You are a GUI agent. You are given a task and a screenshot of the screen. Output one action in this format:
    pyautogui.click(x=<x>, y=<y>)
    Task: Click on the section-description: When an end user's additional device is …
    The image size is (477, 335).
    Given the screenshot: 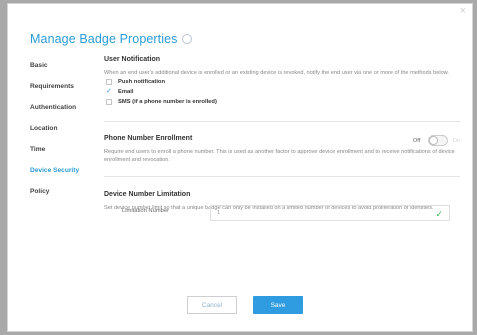 What is the action you would take?
    pyautogui.click(x=276, y=73)
    